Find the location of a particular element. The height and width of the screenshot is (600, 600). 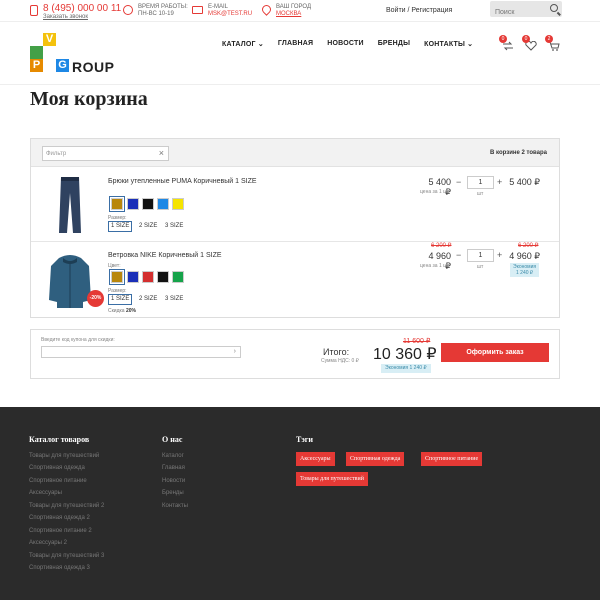

footer-link: Аксессуары 2 is located at coordinates (48, 543).